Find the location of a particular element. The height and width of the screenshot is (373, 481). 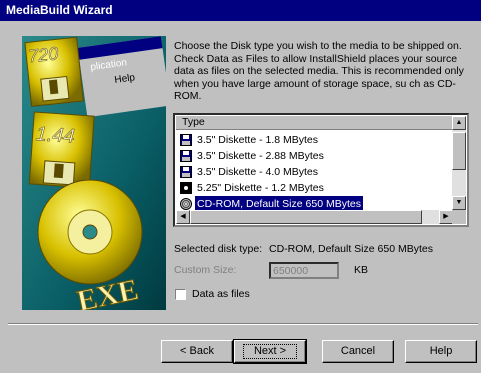

cd-rom-icon is located at coordinates (186, 204).